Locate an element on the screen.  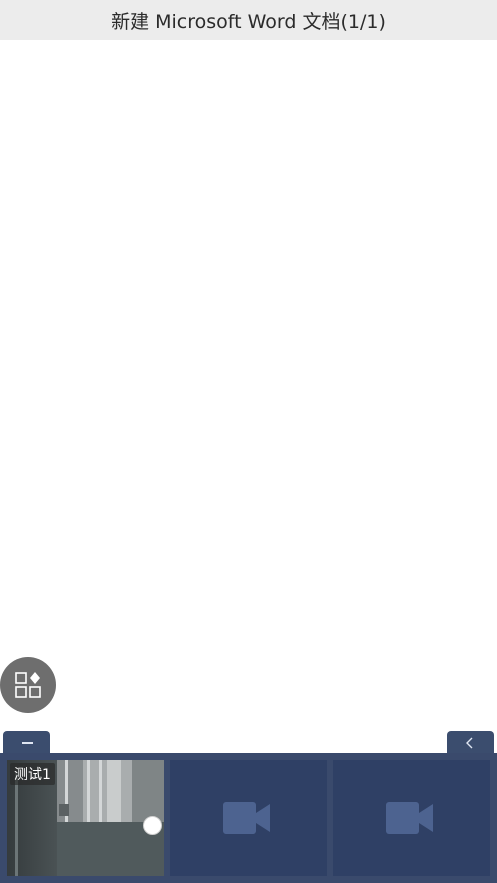
tile-label: 测试1 is located at coordinates (32, 774).